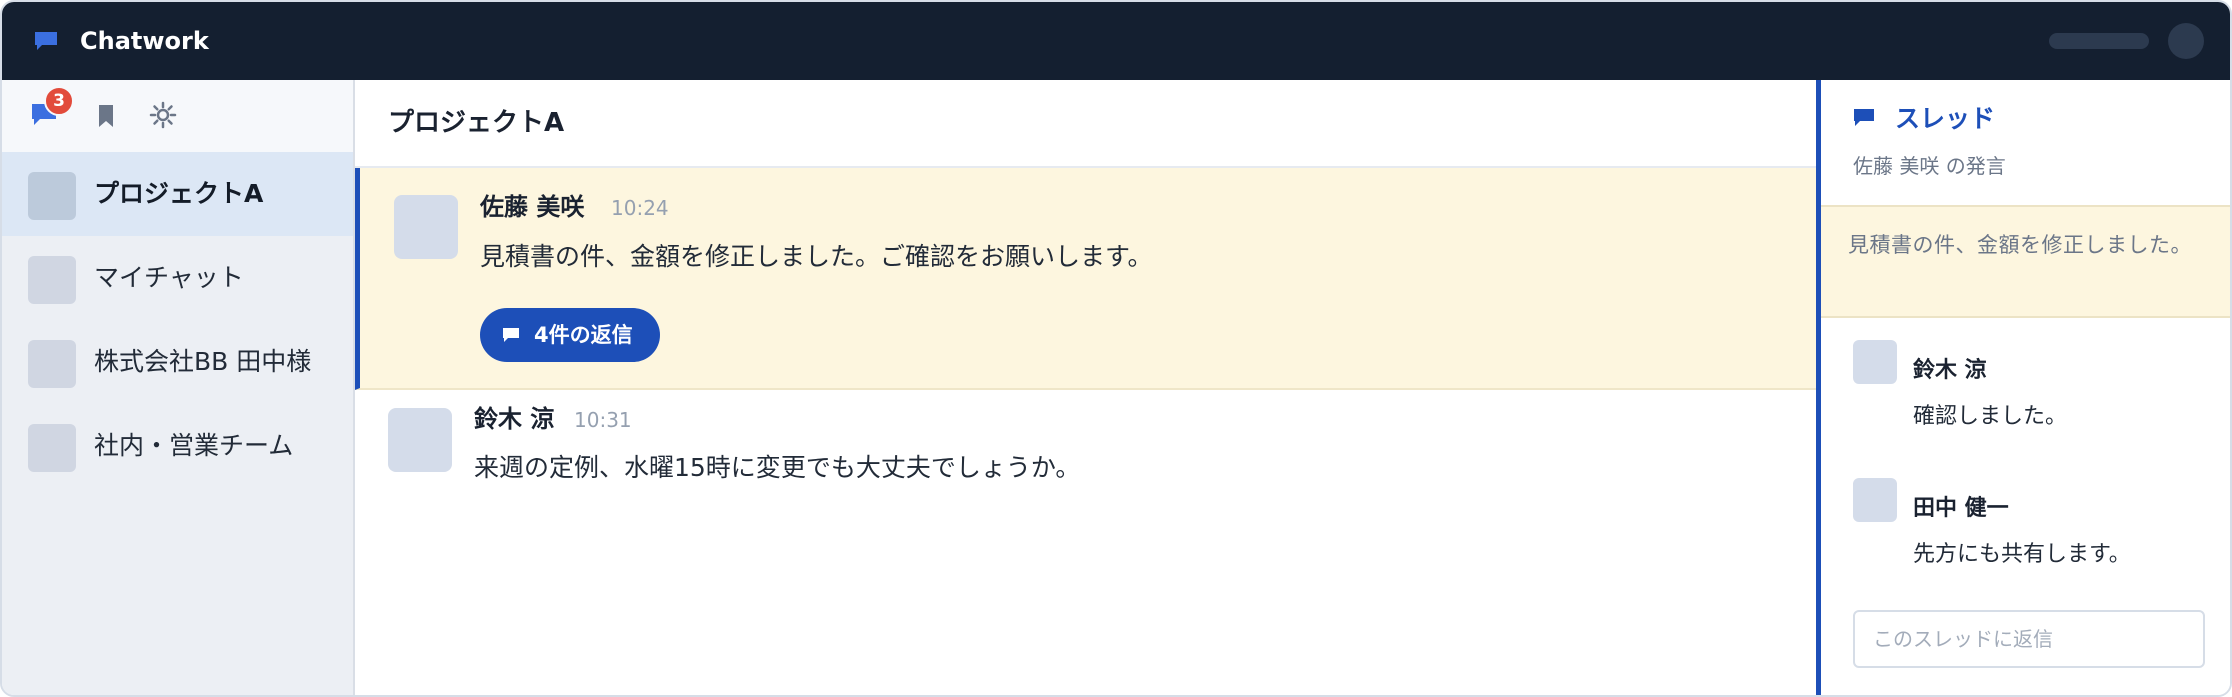 Image resolution: width=2232 pixels, height=697 pixels. I want to click on sidebar: 3 プロジェクトA マイチャット 株式会社BB 田中様 社内・営業チーム, so click(178, 387).